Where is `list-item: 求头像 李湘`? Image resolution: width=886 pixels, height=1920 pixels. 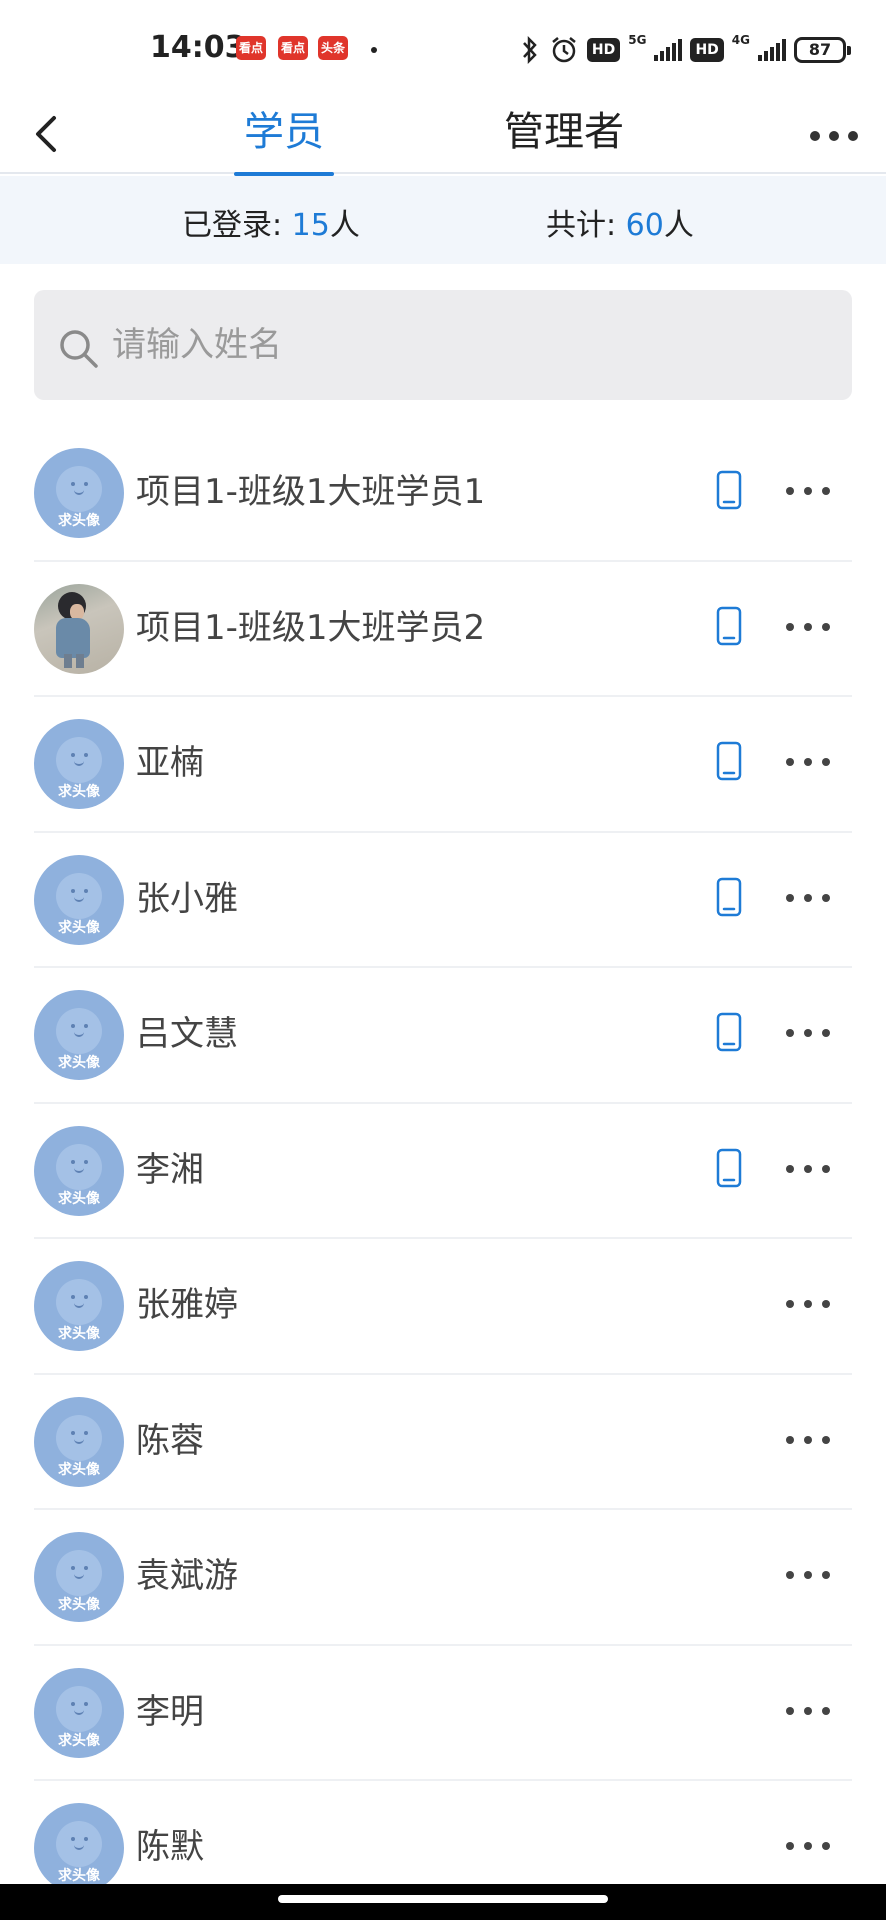 list-item: 求头像 李湘 is located at coordinates (443, 1172).